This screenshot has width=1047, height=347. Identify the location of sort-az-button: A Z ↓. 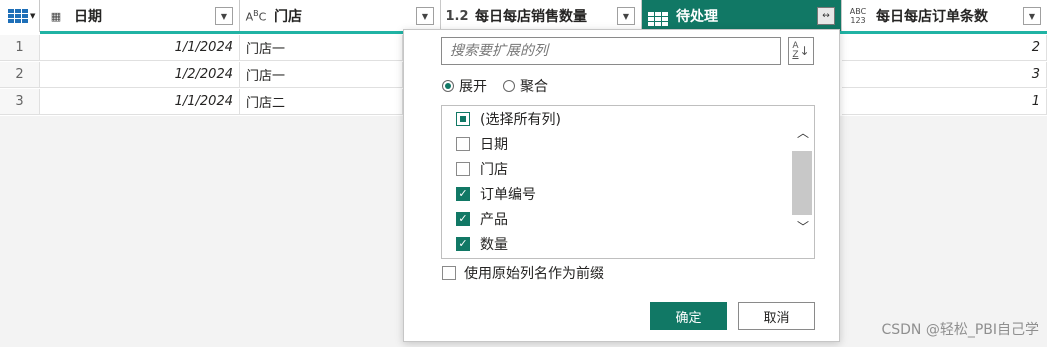
(801, 51).